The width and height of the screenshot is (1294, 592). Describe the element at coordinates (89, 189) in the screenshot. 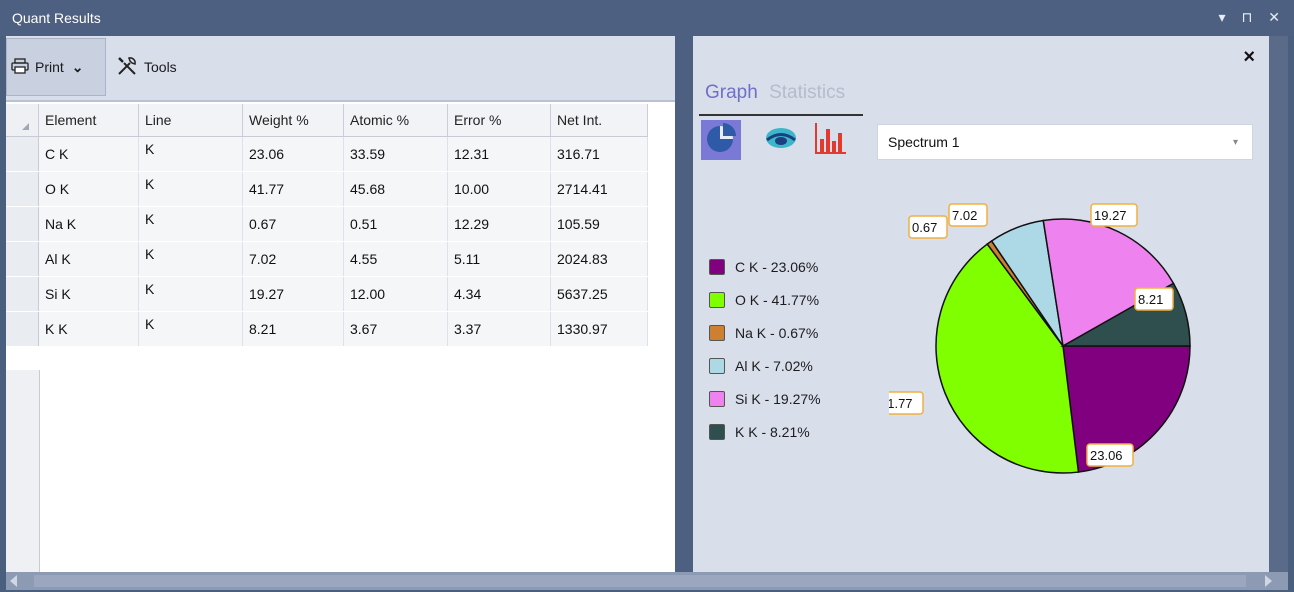

I see `cell-element: O K` at that location.